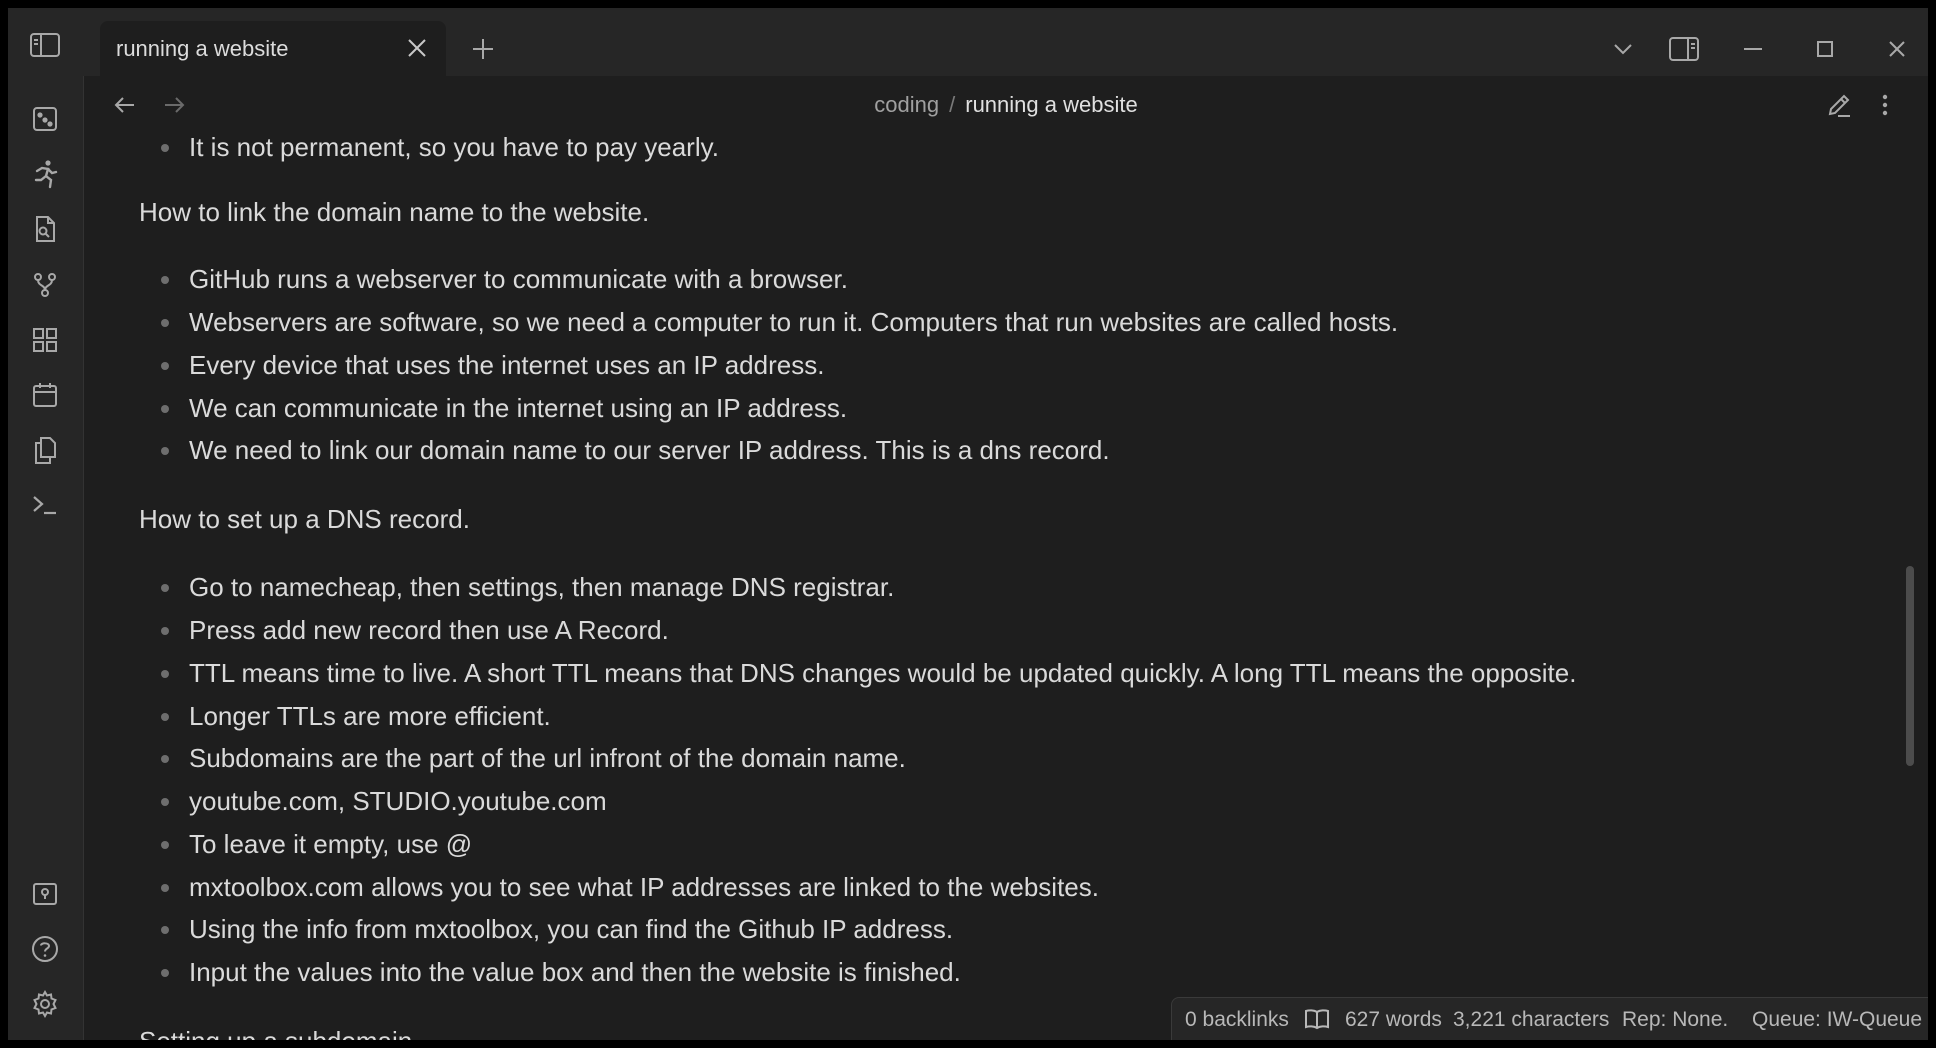 This screenshot has height=1048, width=1936. I want to click on more-options-icon, so click(1885, 105).